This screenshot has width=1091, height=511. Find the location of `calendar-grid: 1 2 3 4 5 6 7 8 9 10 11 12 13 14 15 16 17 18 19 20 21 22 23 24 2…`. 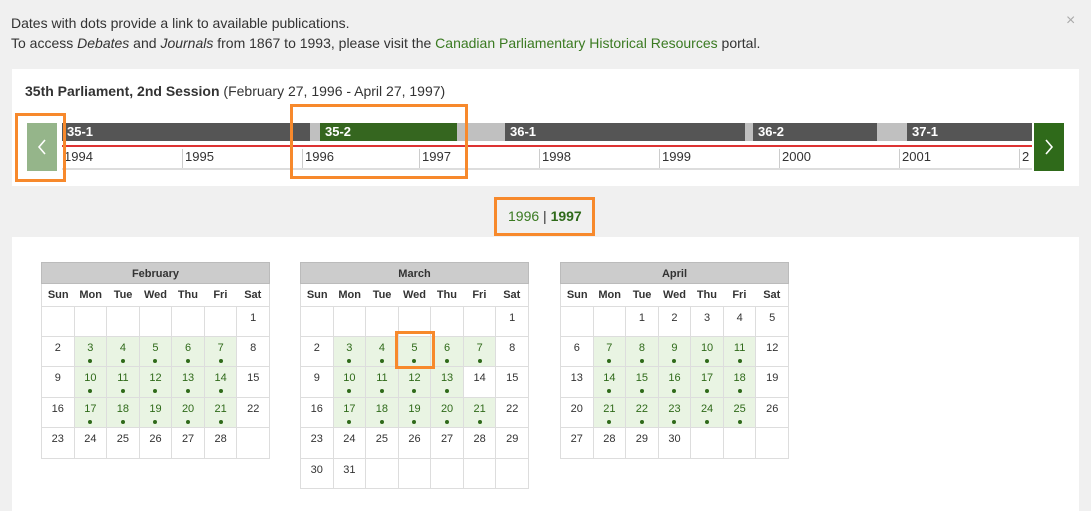

calendar-grid: 1 2 3 4 5 6 7 8 9 10 11 12 13 14 15 16 17 18 19 20 21 22 23 24 2… is located at coordinates (155, 382).